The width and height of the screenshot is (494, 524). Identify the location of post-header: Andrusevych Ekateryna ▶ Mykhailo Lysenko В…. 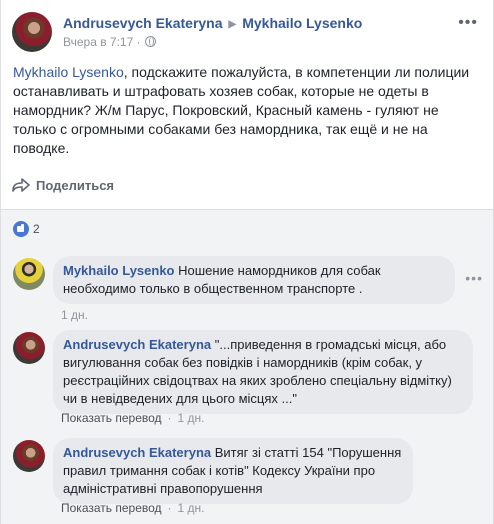
(247, 33).